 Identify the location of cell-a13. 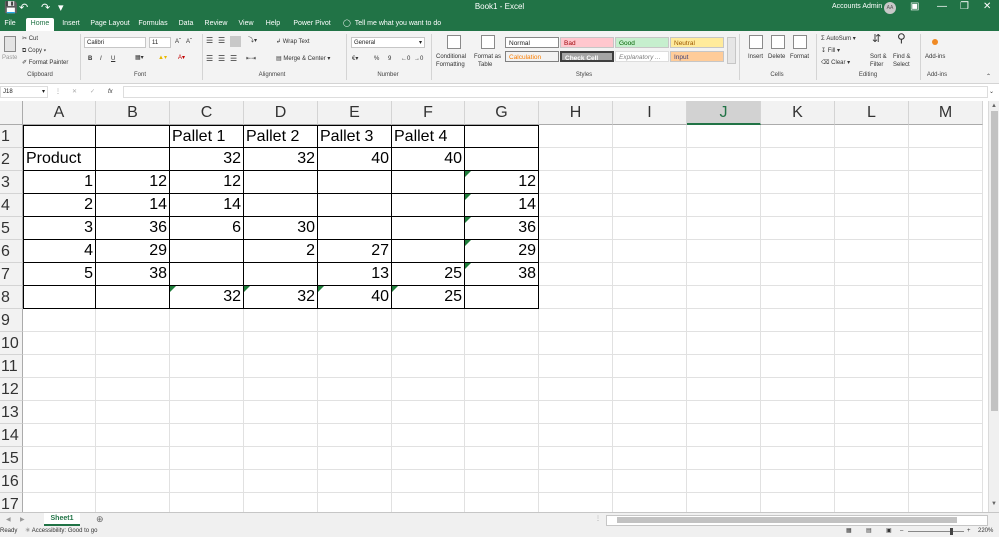
(59, 412).